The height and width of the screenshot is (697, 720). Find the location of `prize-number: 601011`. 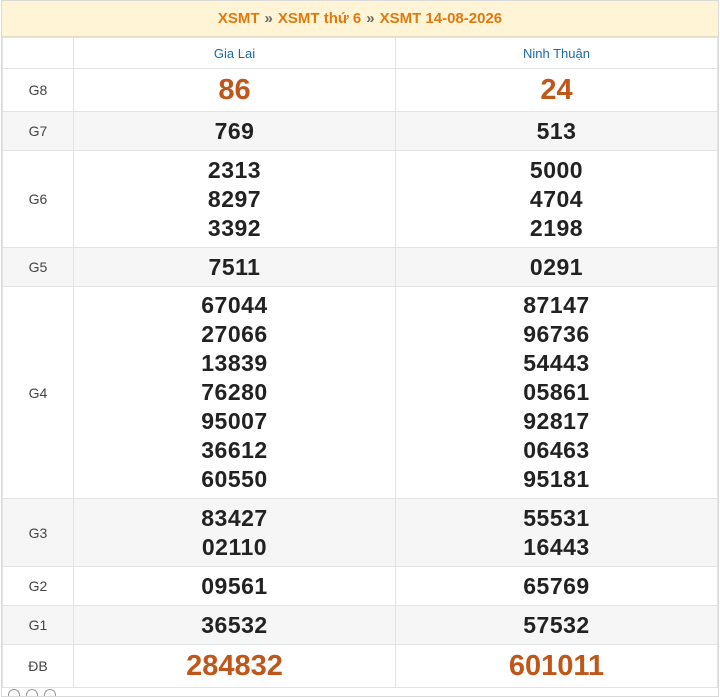

prize-number: 601011 is located at coordinates (556, 666).